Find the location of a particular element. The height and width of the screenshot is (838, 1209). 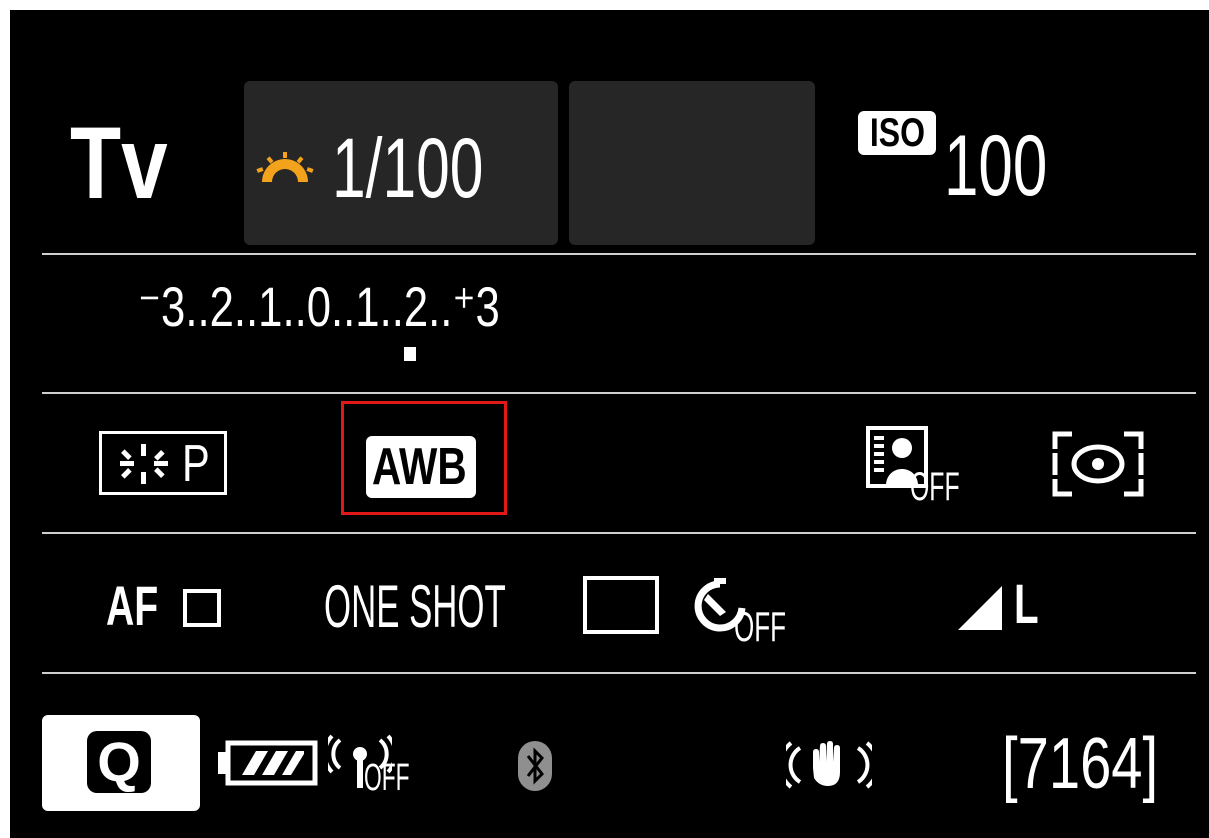

iso-badge: ISO is located at coordinates (897, 133).